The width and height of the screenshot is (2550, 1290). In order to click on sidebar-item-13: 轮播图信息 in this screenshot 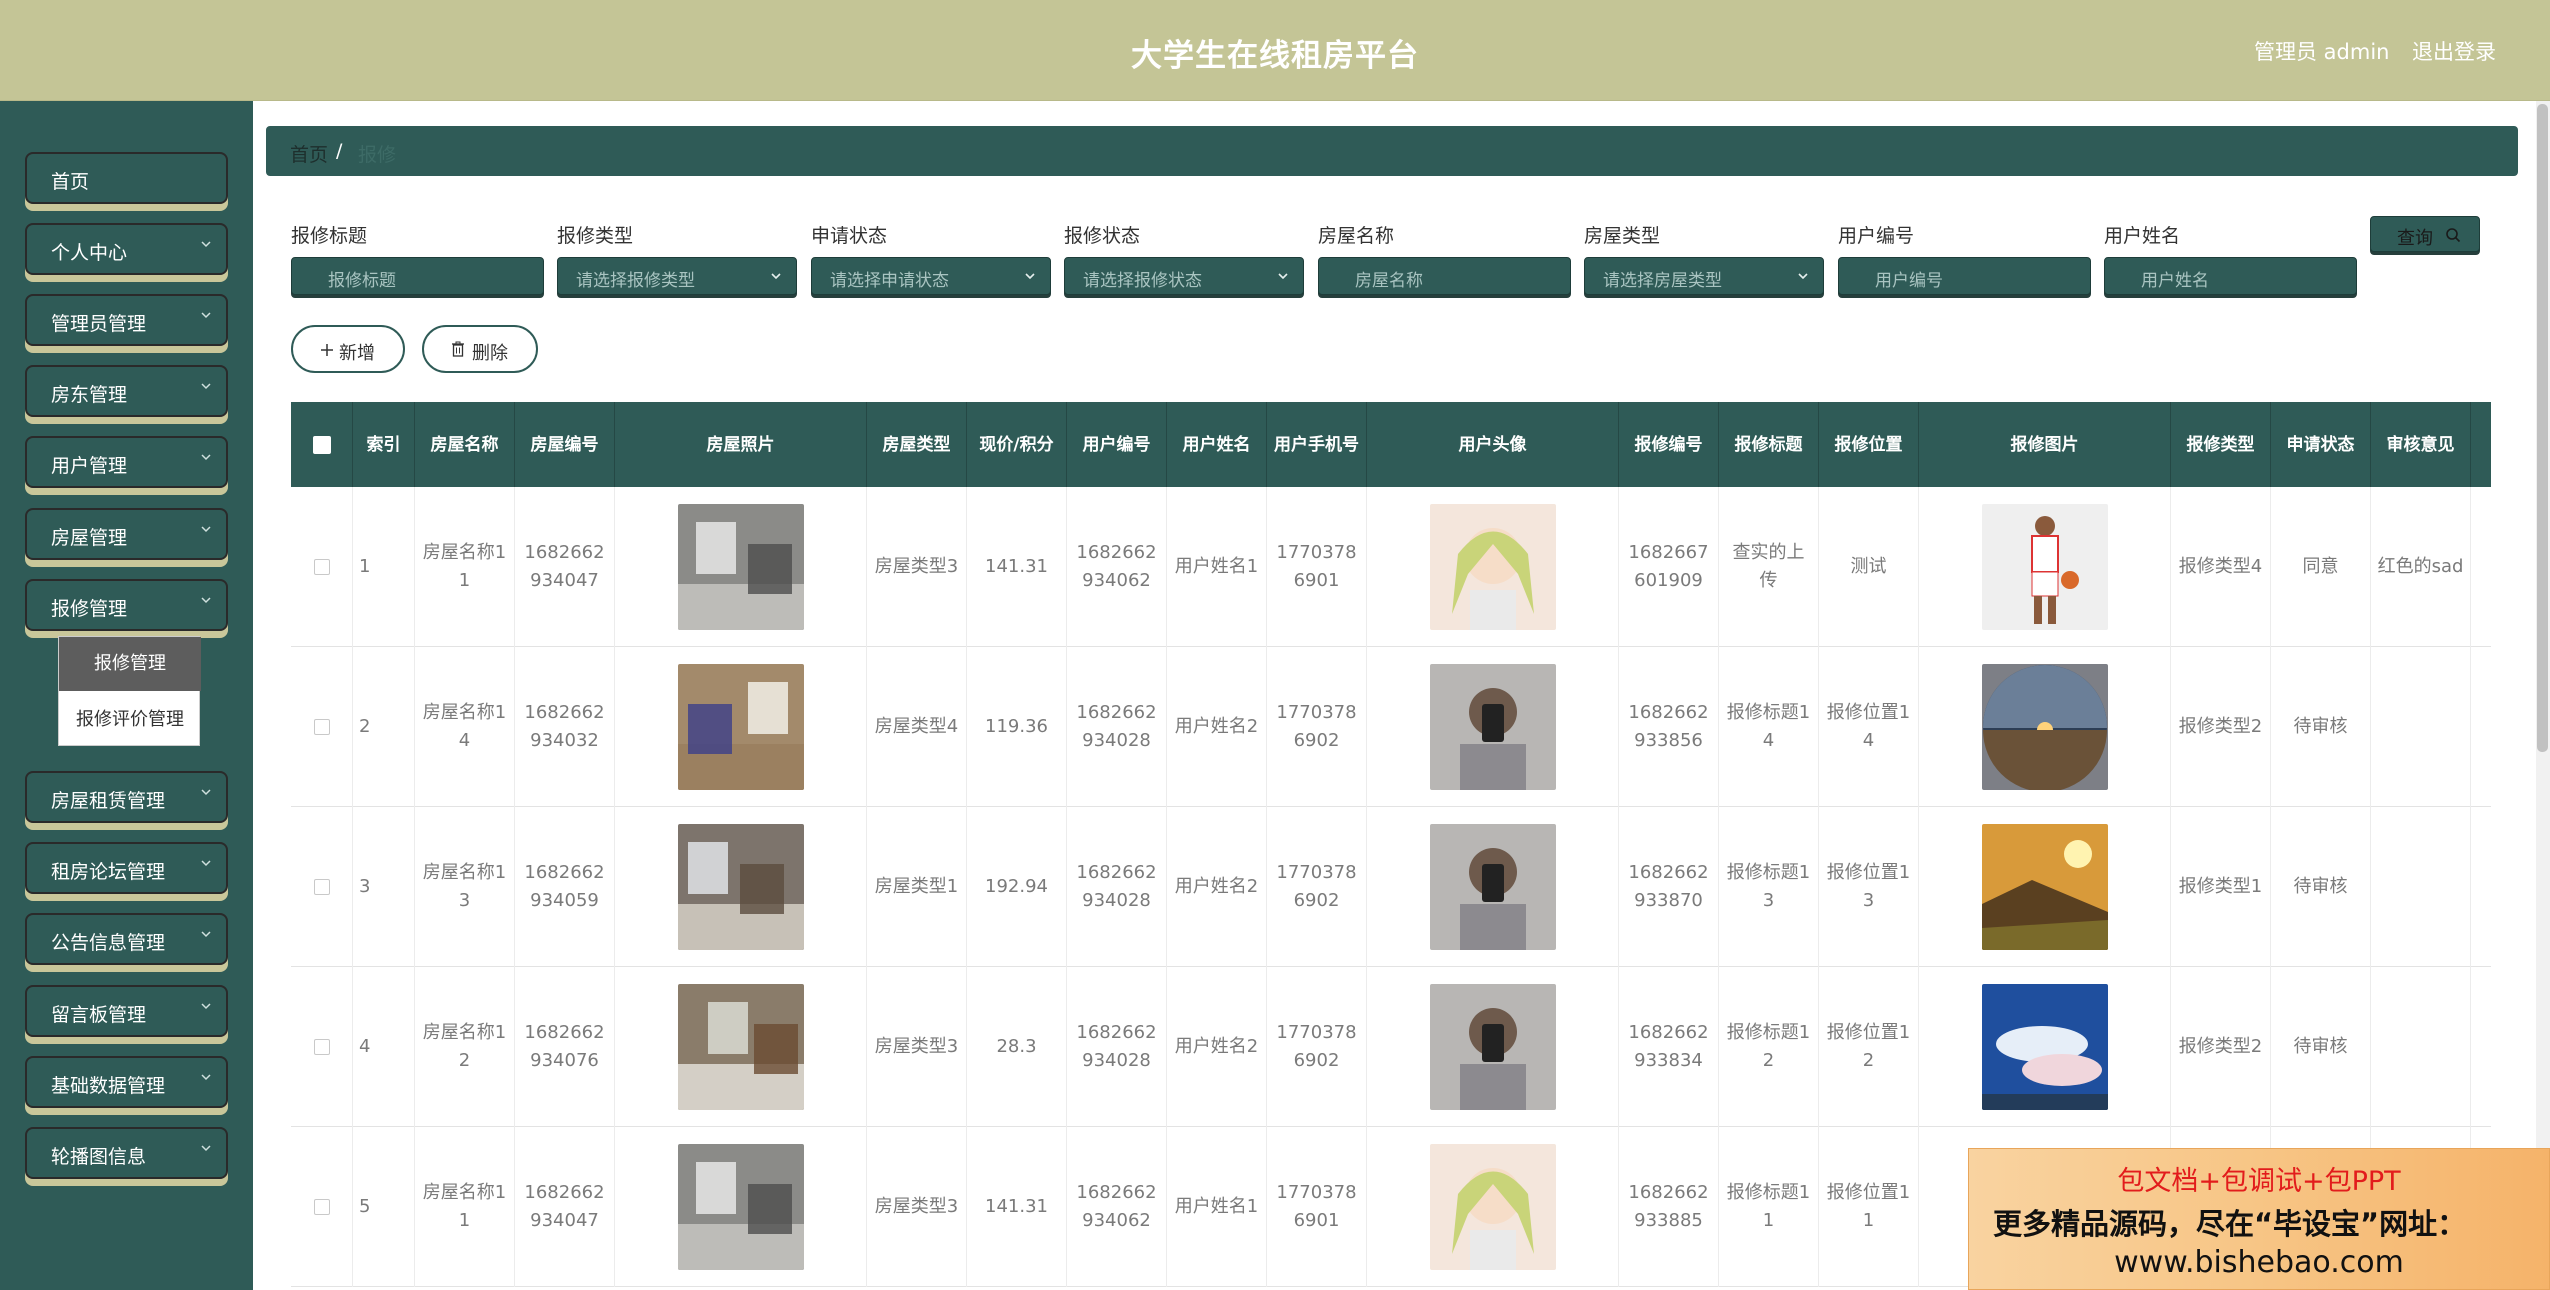, I will do `click(126, 1153)`.